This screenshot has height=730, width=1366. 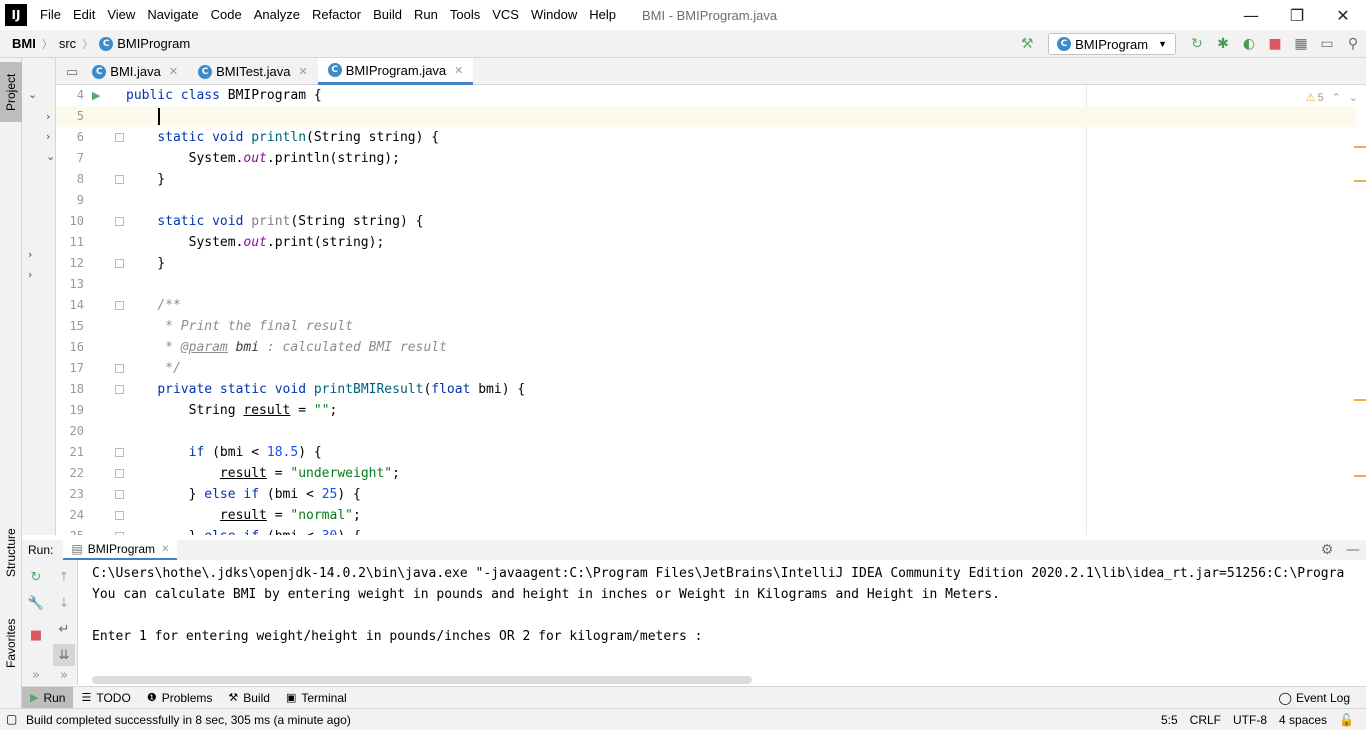 What do you see at coordinates (706, 158) in the screenshot?
I see `code-line: 7 System.out.println(string);` at bounding box center [706, 158].